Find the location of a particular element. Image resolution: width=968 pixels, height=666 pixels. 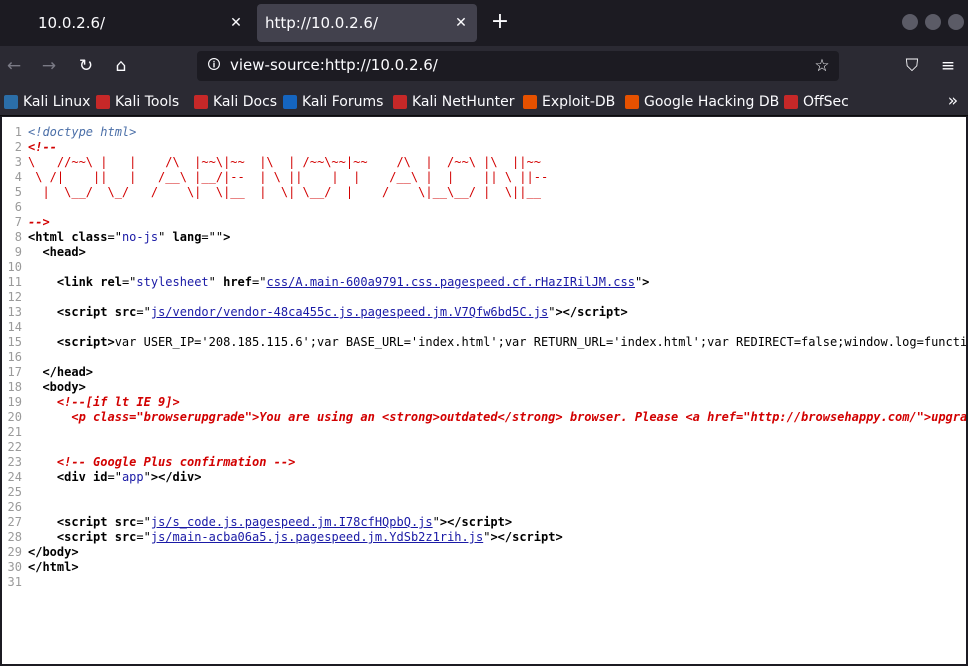

page-info-icon: 🛈 is located at coordinates (214, 66).